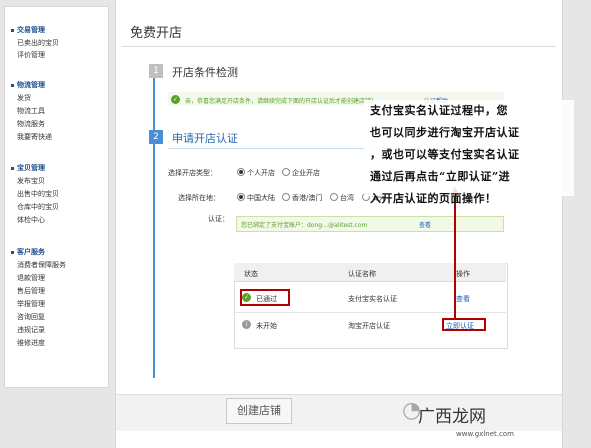 This screenshot has width=591, height=448. Describe the element at coordinates (31, 111) in the screenshot. I see `sidebar-item-logistics-tools: 物流工具` at that location.